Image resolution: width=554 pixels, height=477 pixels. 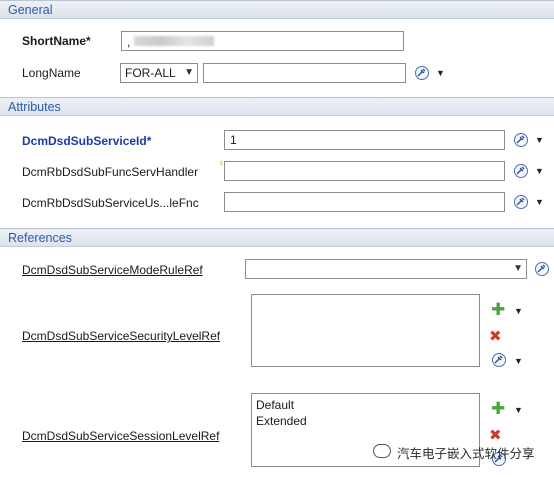 I want to click on redacted-area, so click(x=173, y=41).